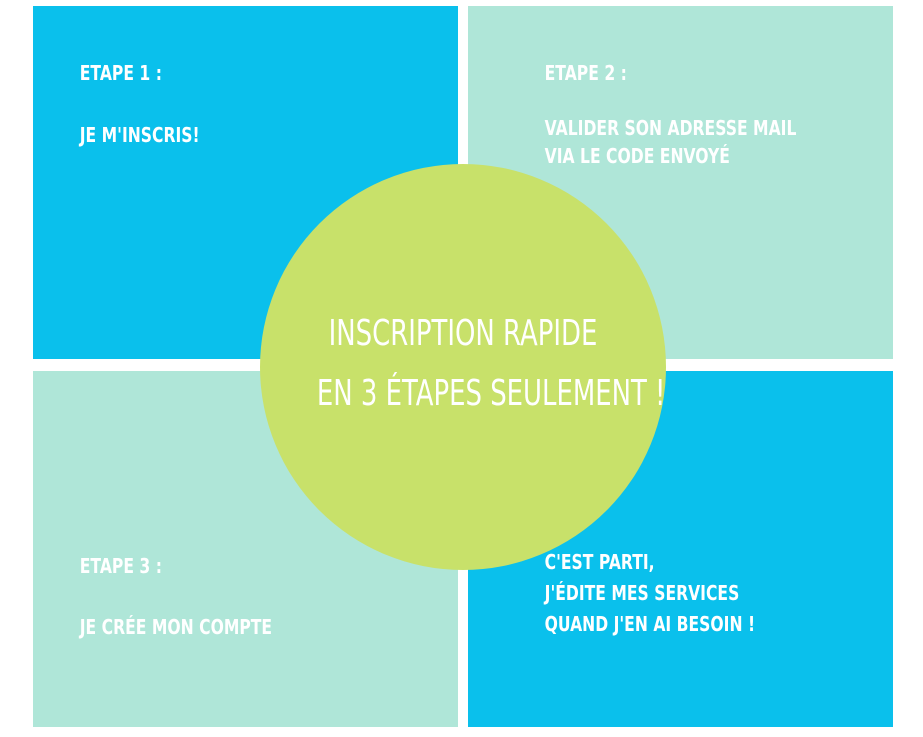 Image resolution: width=923 pixels, height=737 pixels. Describe the element at coordinates (491, 393) in the screenshot. I see `center-heading-line-2: EN 3 ÉTAPES SEULEMENT !` at that location.